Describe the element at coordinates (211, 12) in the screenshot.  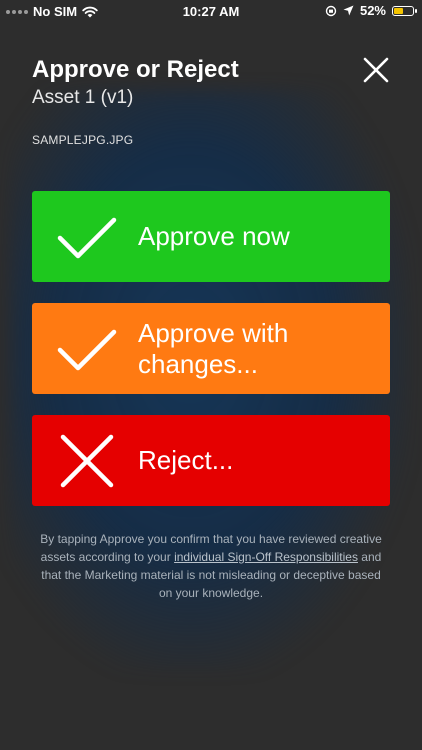
I see `status-bar: No SIM 10:27 AM 52%` at that location.